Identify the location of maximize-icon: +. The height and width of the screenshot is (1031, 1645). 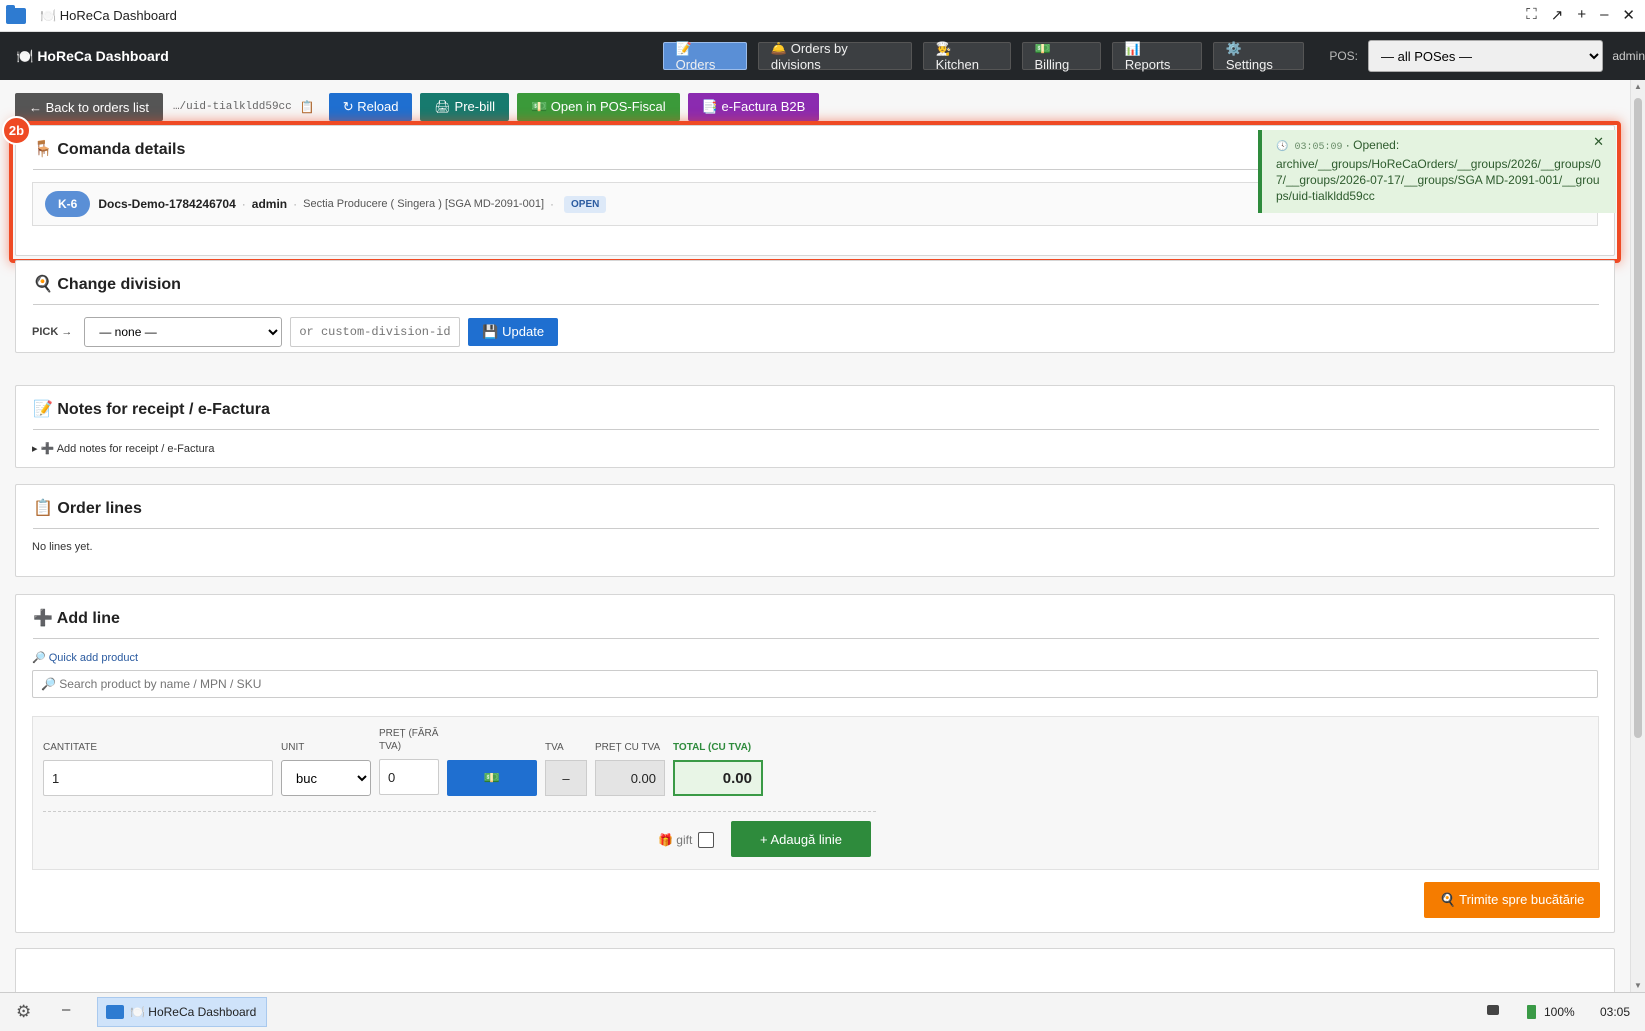
(1581, 15).